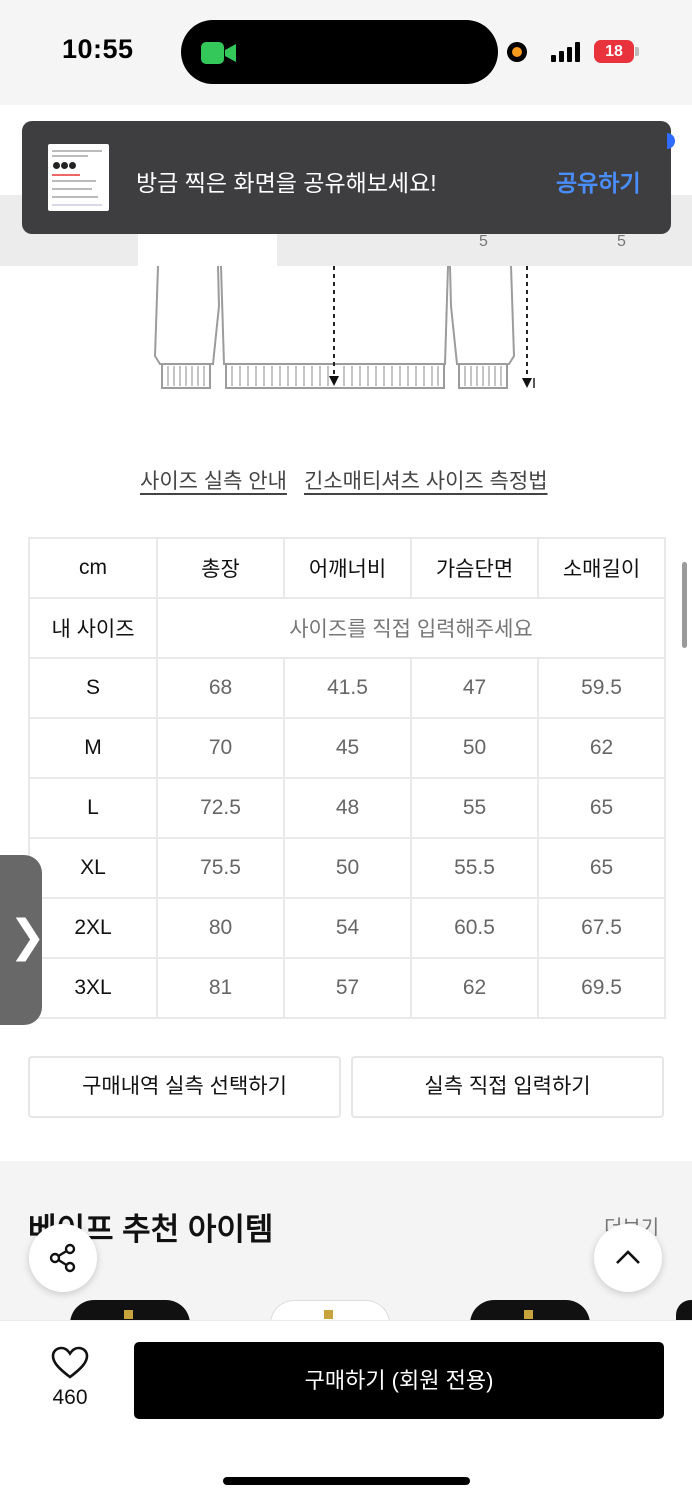 The width and height of the screenshot is (692, 1500). What do you see at coordinates (602, 928) in the screenshot?
I see `table-cell: 67.5` at bounding box center [602, 928].